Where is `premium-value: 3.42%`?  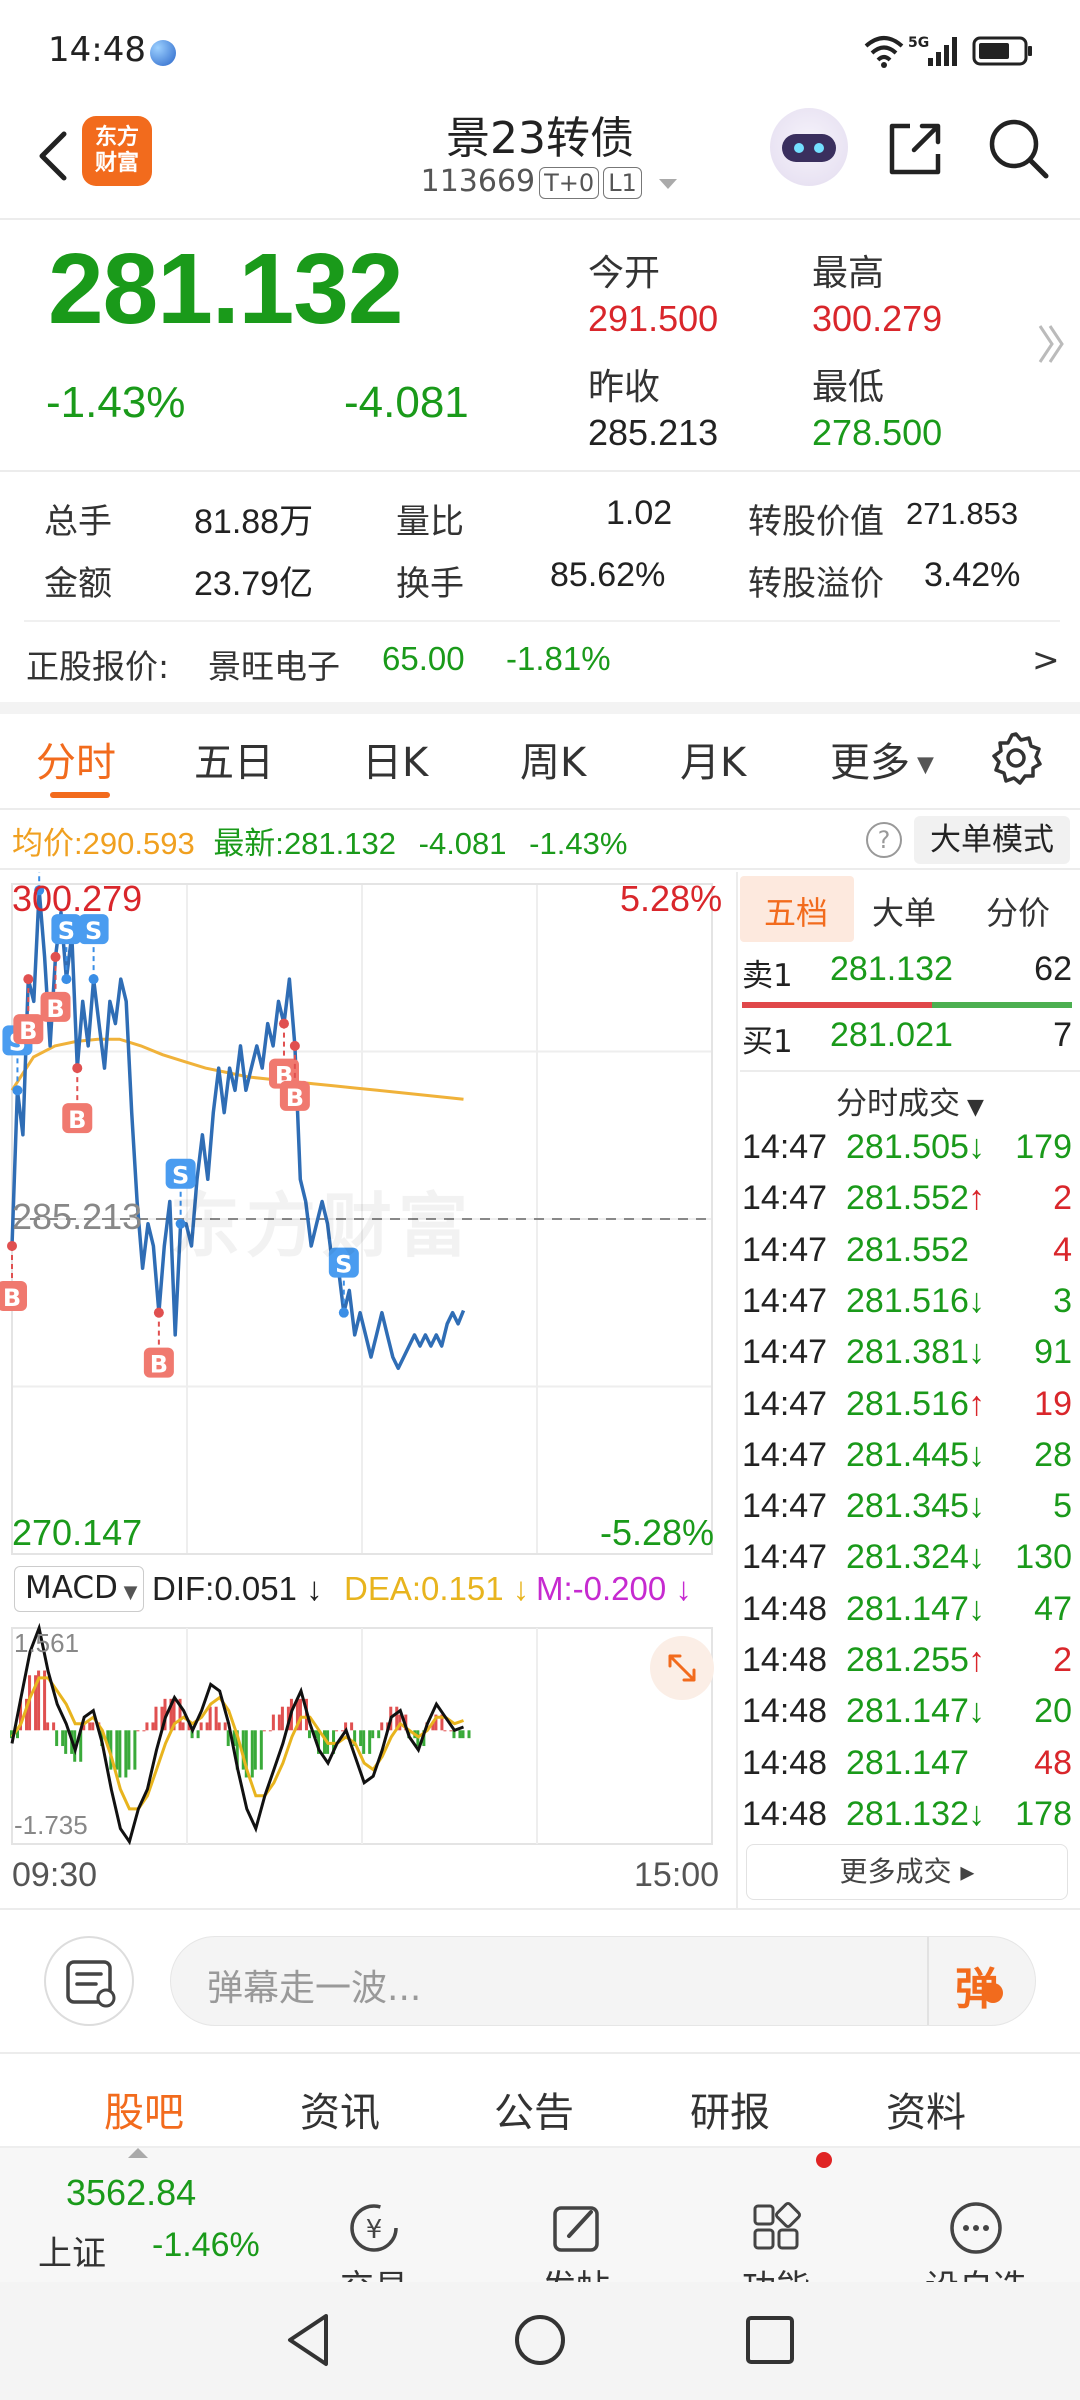 premium-value: 3.42% is located at coordinates (972, 575).